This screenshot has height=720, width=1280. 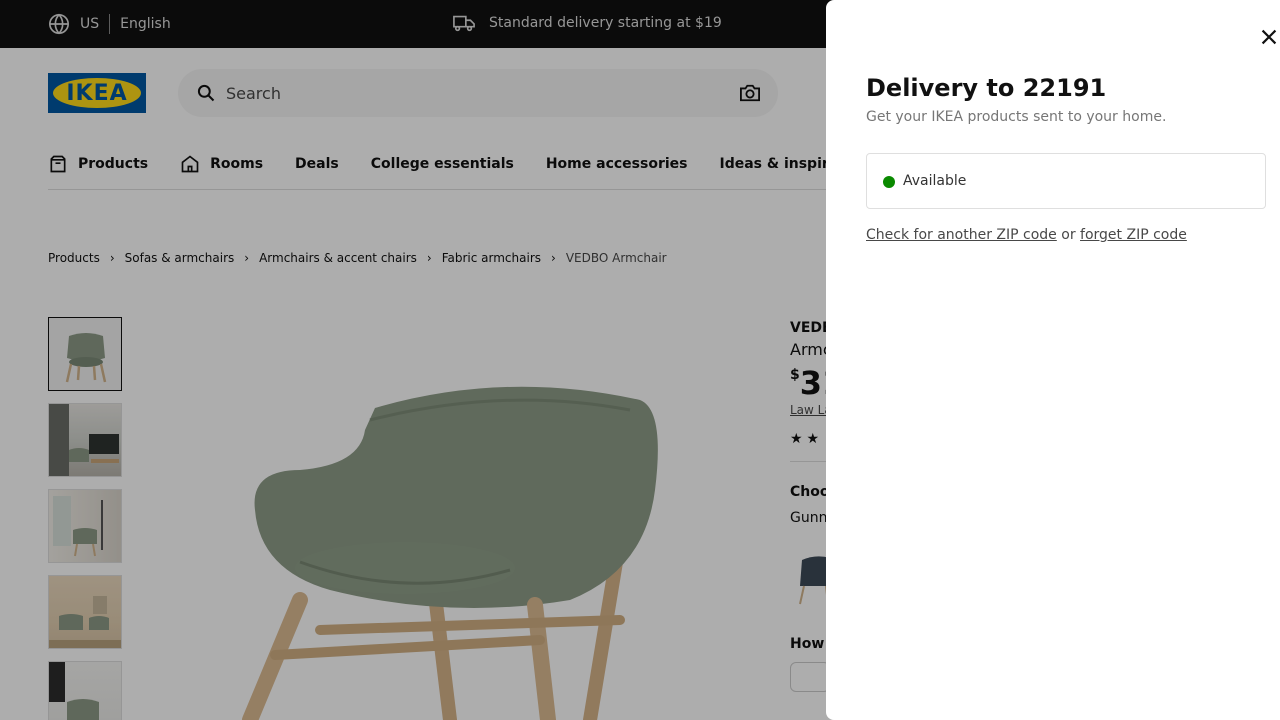 What do you see at coordinates (986, 88) in the screenshot?
I see `panel-title: Delivery to 22191` at bounding box center [986, 88].